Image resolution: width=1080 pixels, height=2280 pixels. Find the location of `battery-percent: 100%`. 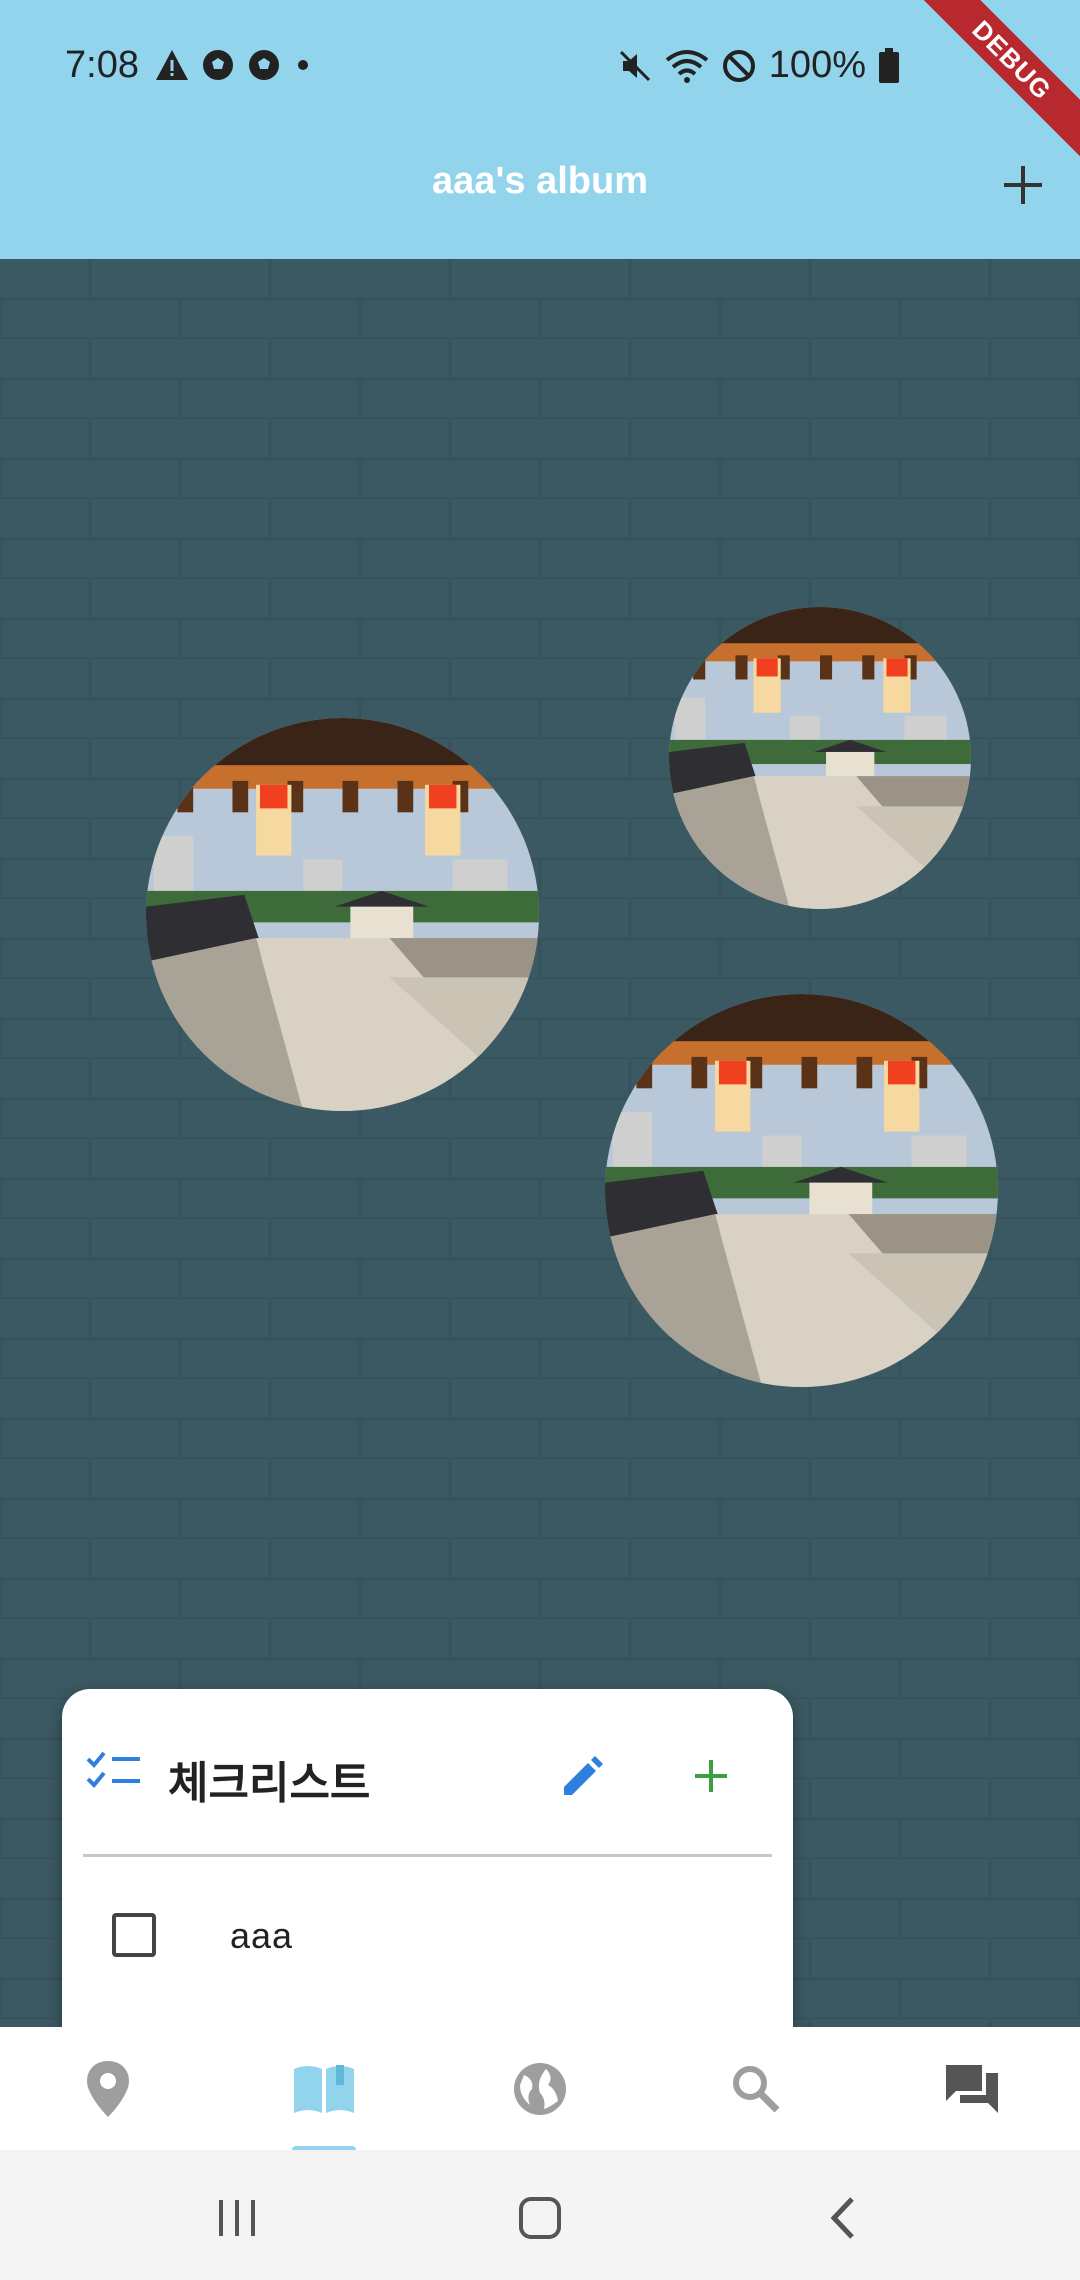

battery-percent: 100% is located at coordinates (817, 65).